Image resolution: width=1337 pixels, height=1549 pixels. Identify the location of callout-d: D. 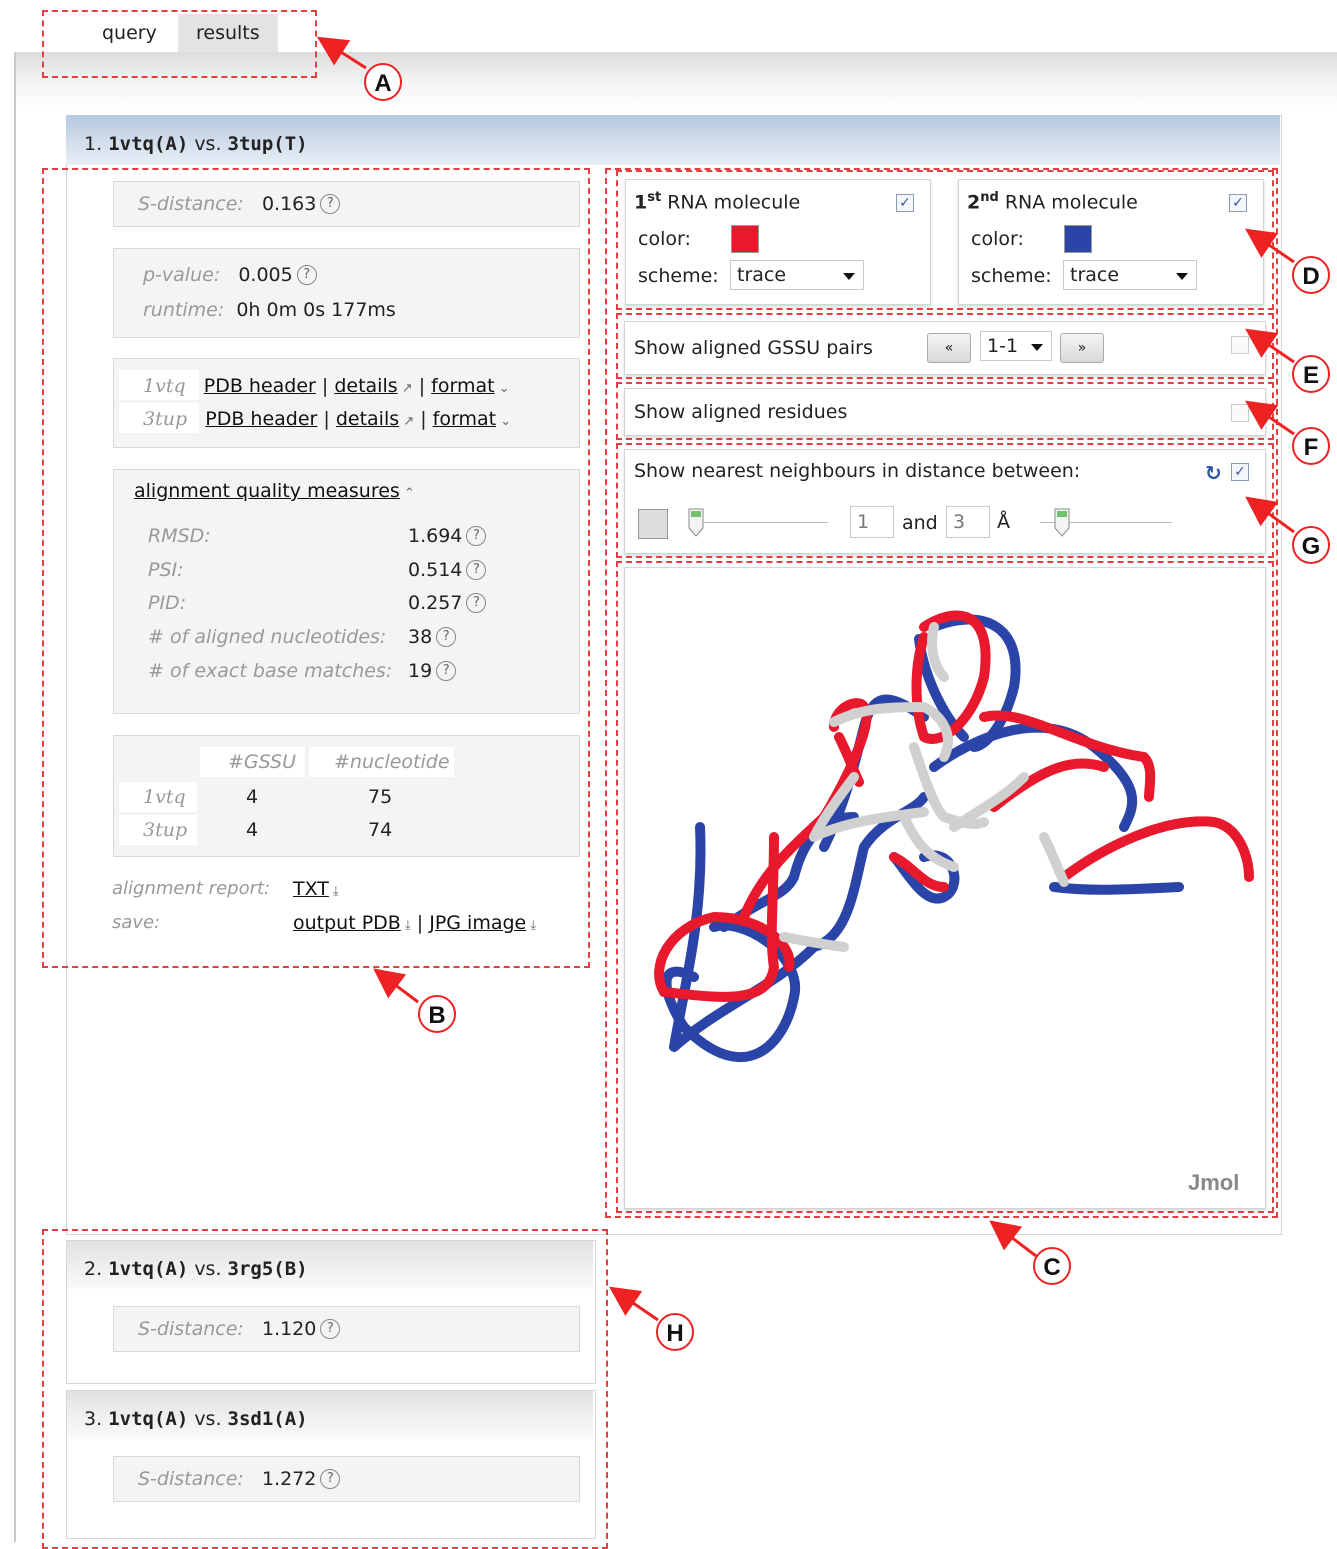
(1311, 275).